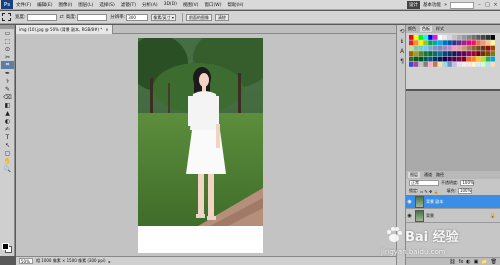 This screenshot has height=265, width=500. I want to click on menu-window: 窗口(W), so click(212, 5).